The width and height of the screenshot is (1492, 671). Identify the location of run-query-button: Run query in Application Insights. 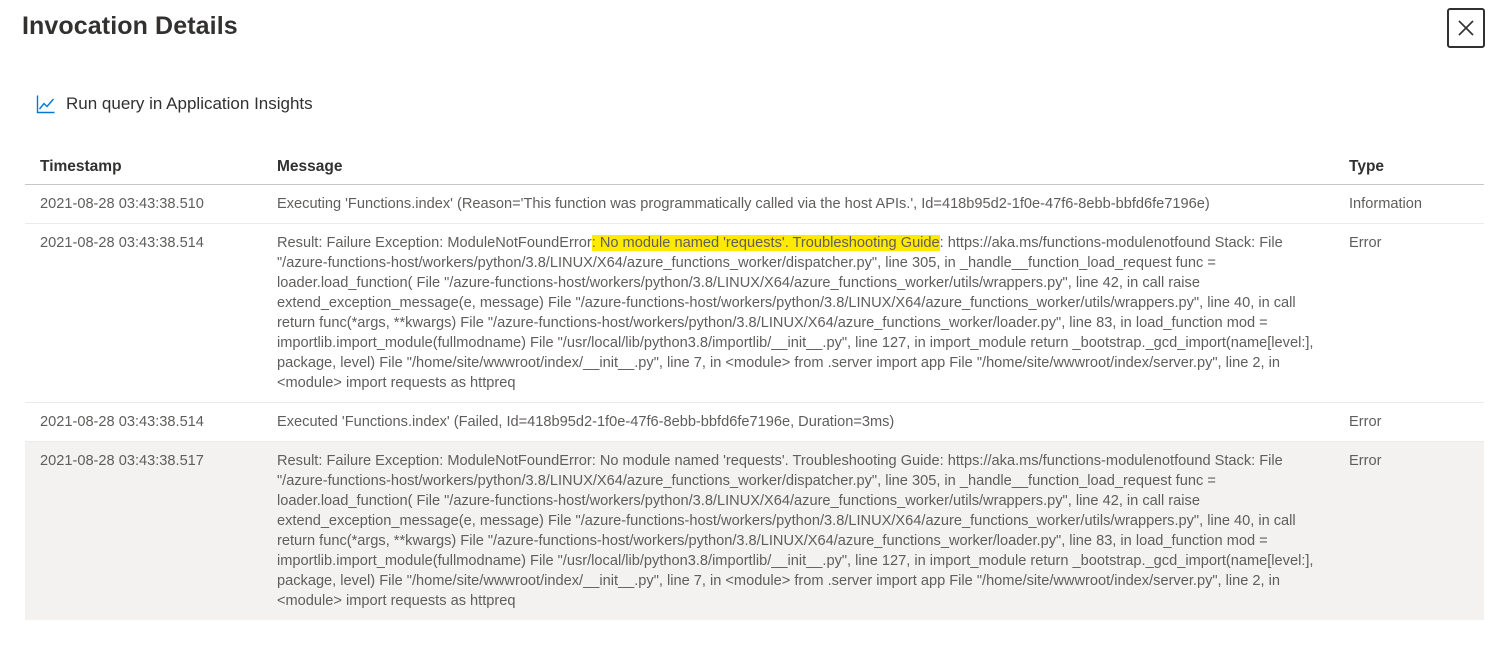
(174, 104).